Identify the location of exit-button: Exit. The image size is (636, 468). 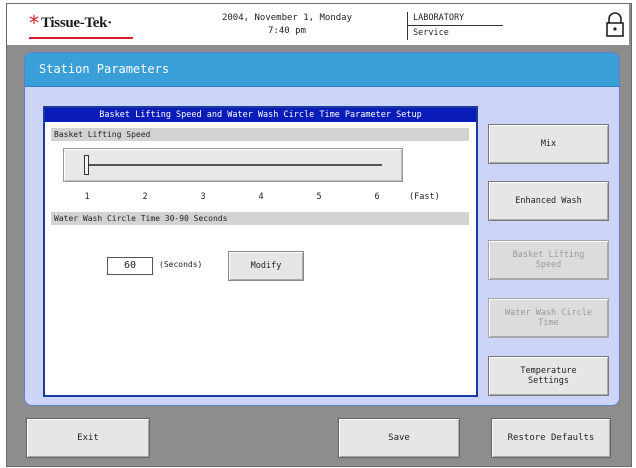
(88, 438).